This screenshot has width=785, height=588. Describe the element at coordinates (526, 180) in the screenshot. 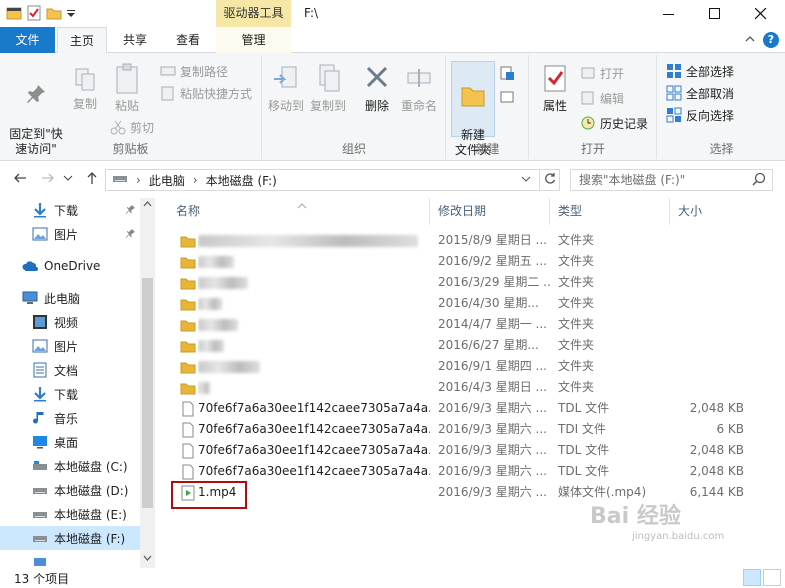

I see `address-dropdown-icon` at that location.